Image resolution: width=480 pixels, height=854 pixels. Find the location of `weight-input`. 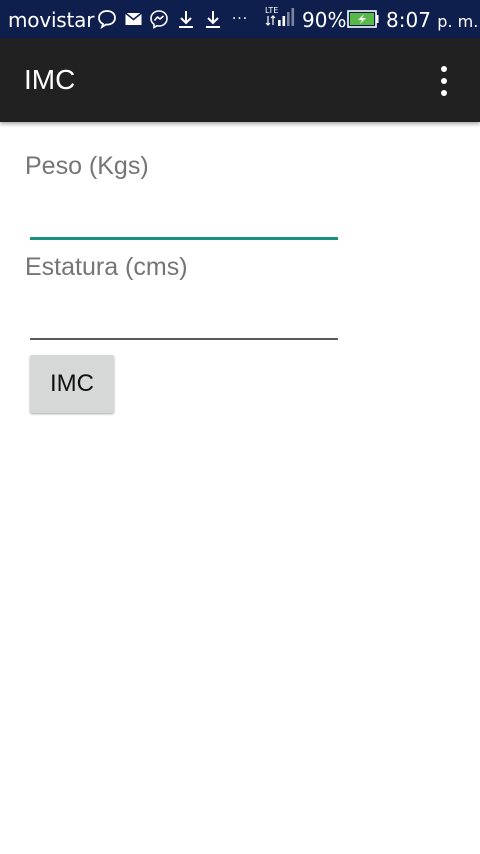

weight-input is located at coordinates (184, 218).